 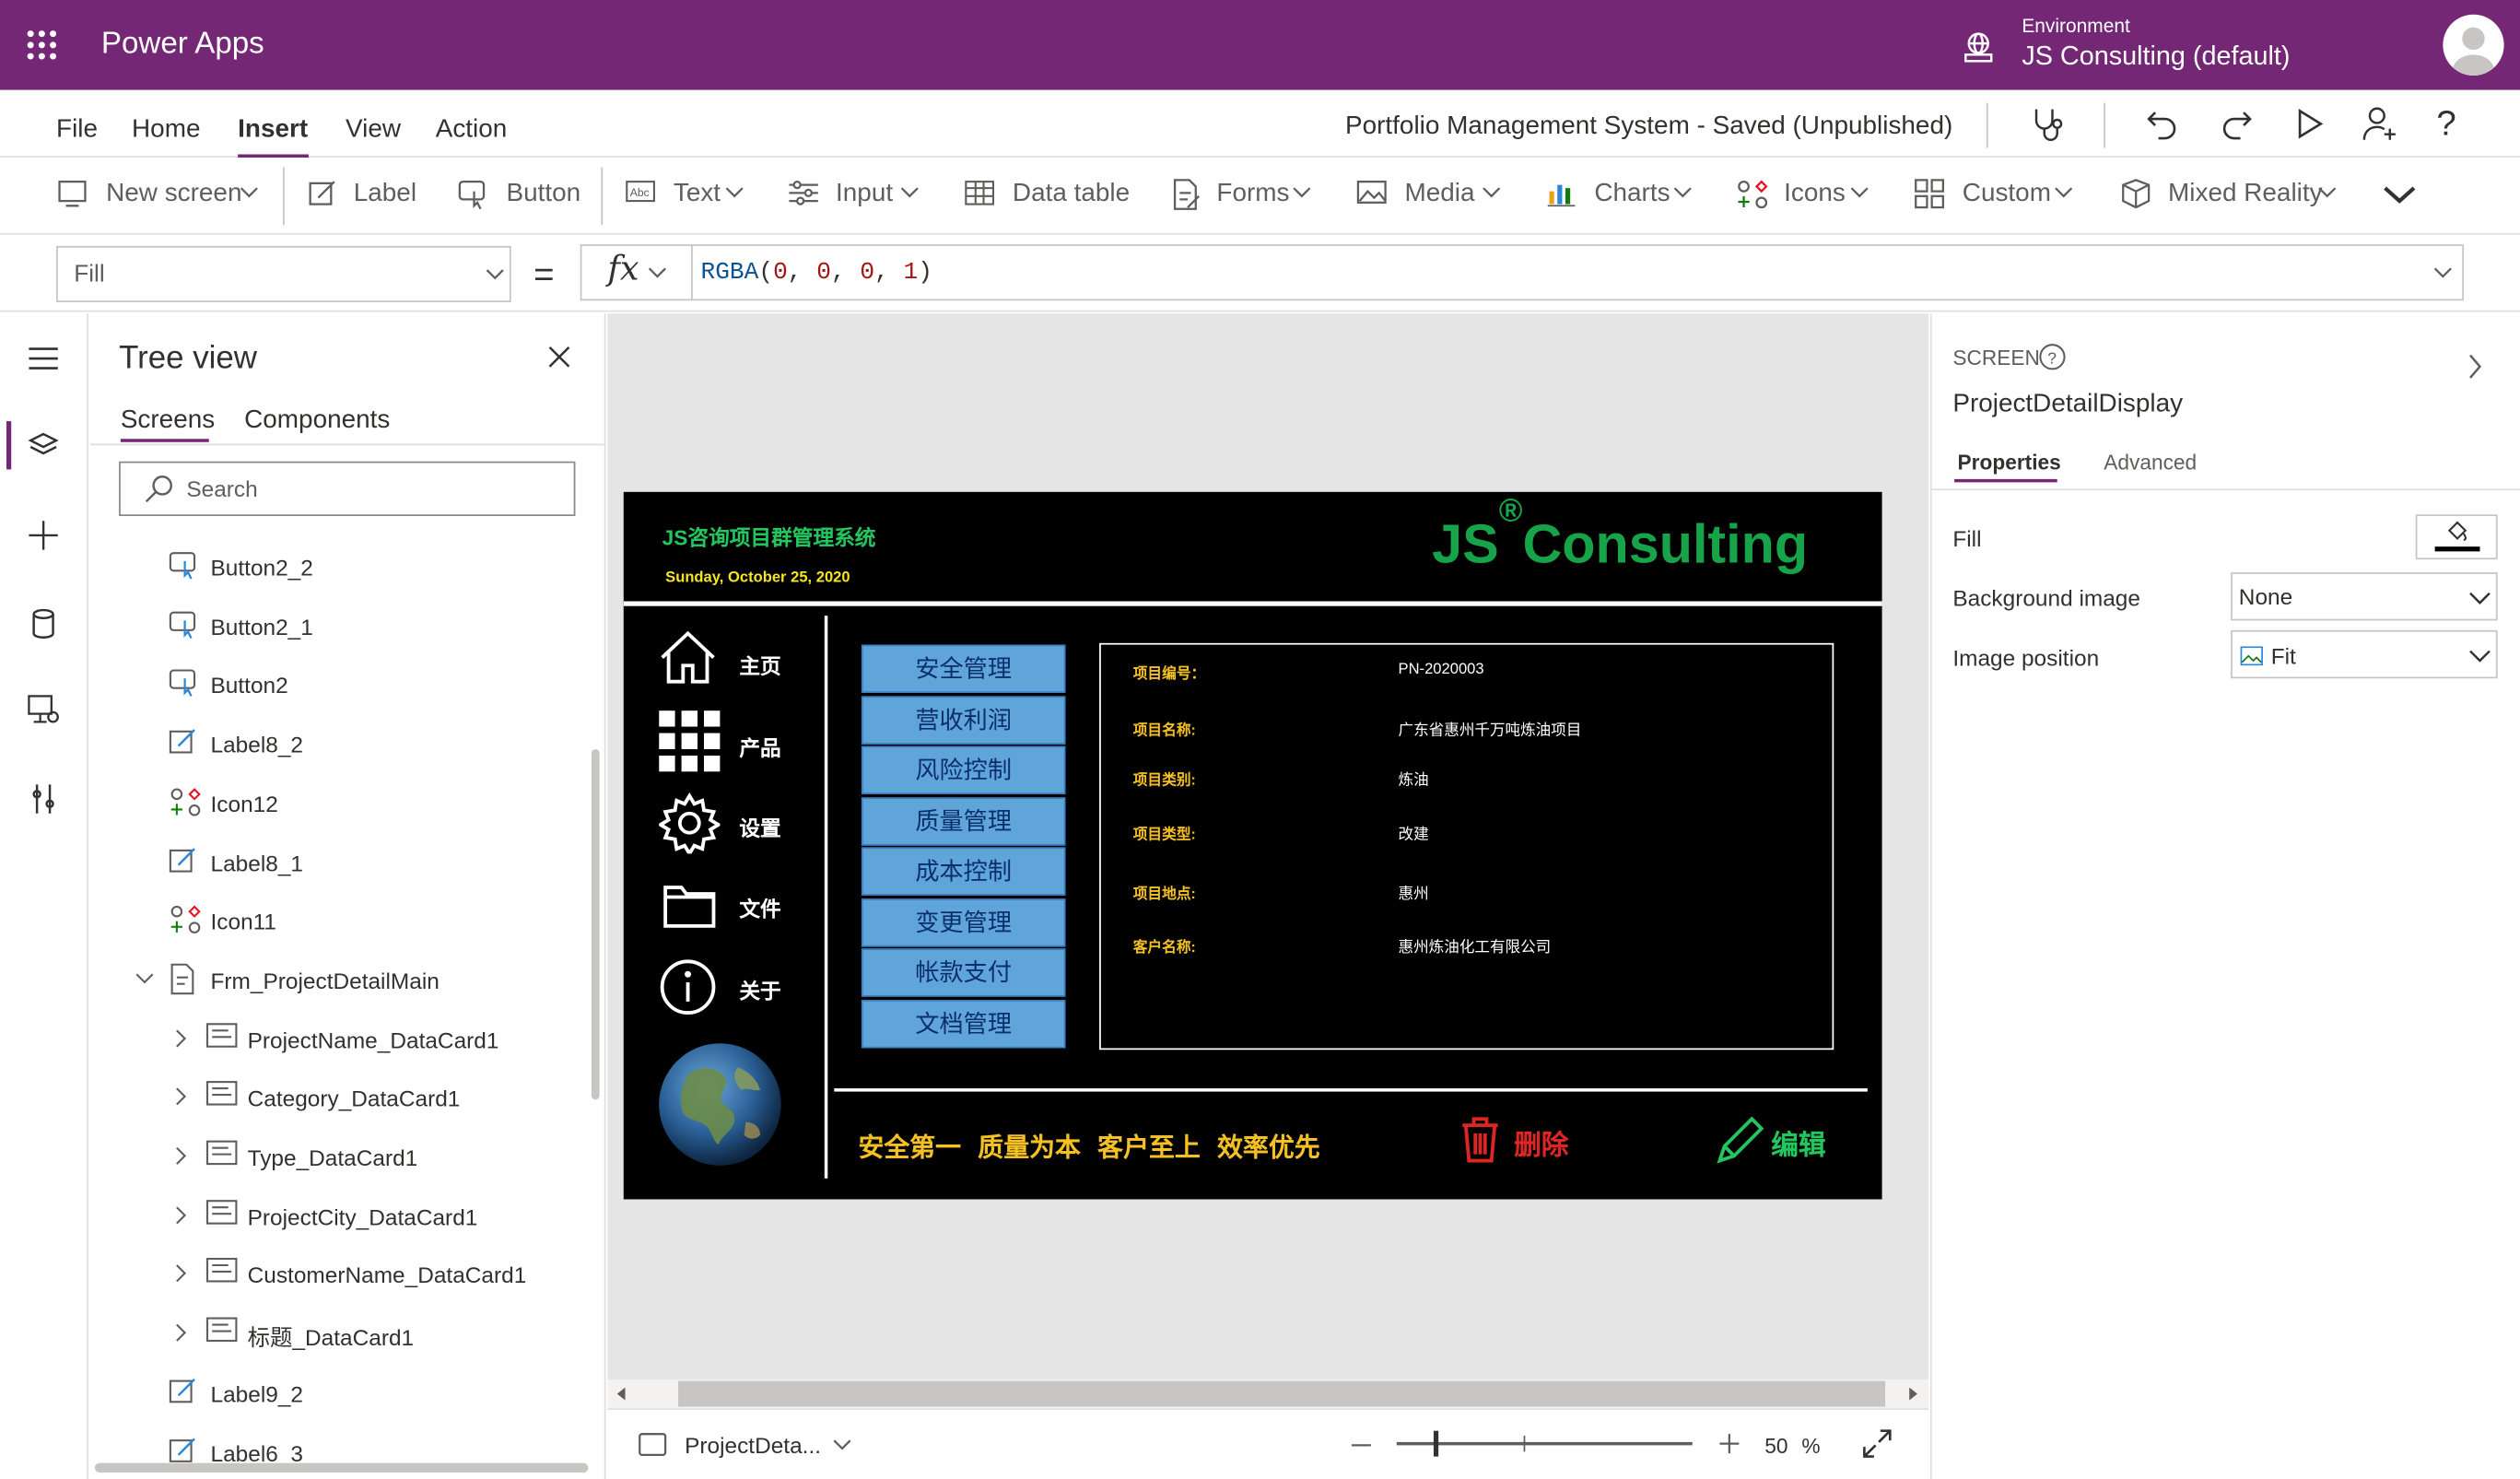 I want to click on nav-product-label: 产品, so click(x=759, y=747).